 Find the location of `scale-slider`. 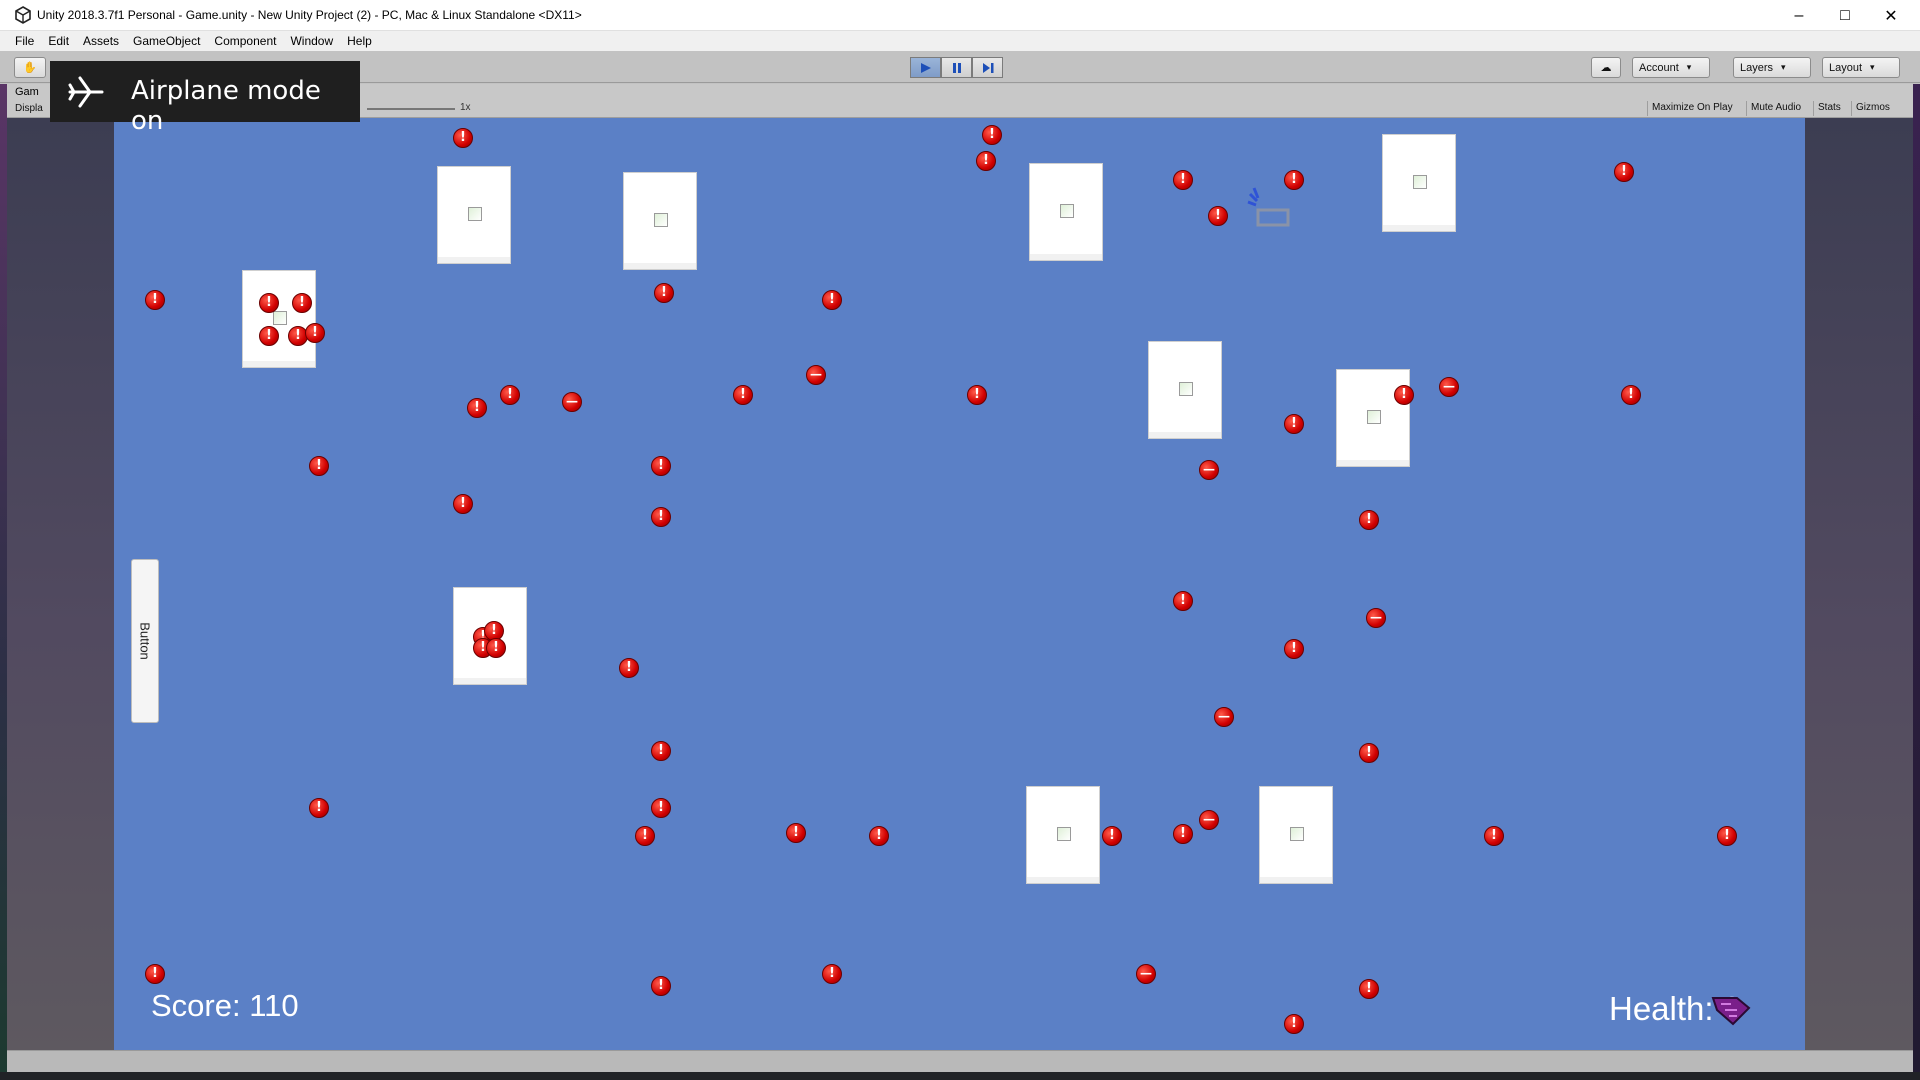

scale-slider is located at coordinates (411, 109).